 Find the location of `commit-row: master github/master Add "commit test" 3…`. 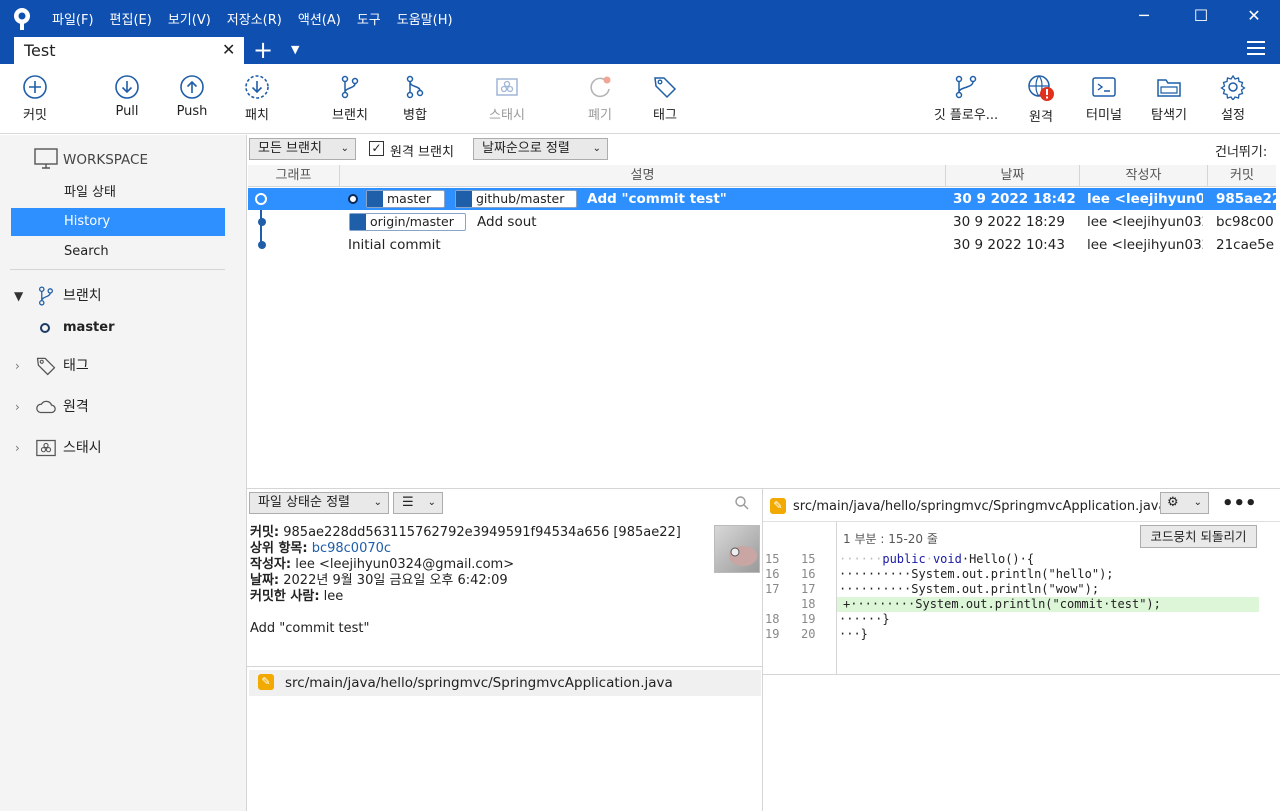

commit-row: master github/master Add "commit test" 3… is located at coordinates (764, 199).